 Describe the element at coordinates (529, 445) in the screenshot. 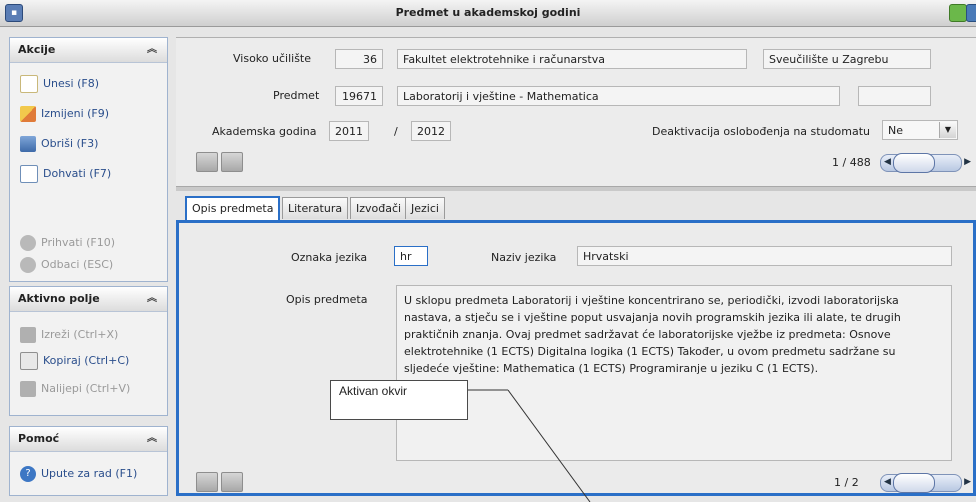

I see `callout-pointer-line` at that location.